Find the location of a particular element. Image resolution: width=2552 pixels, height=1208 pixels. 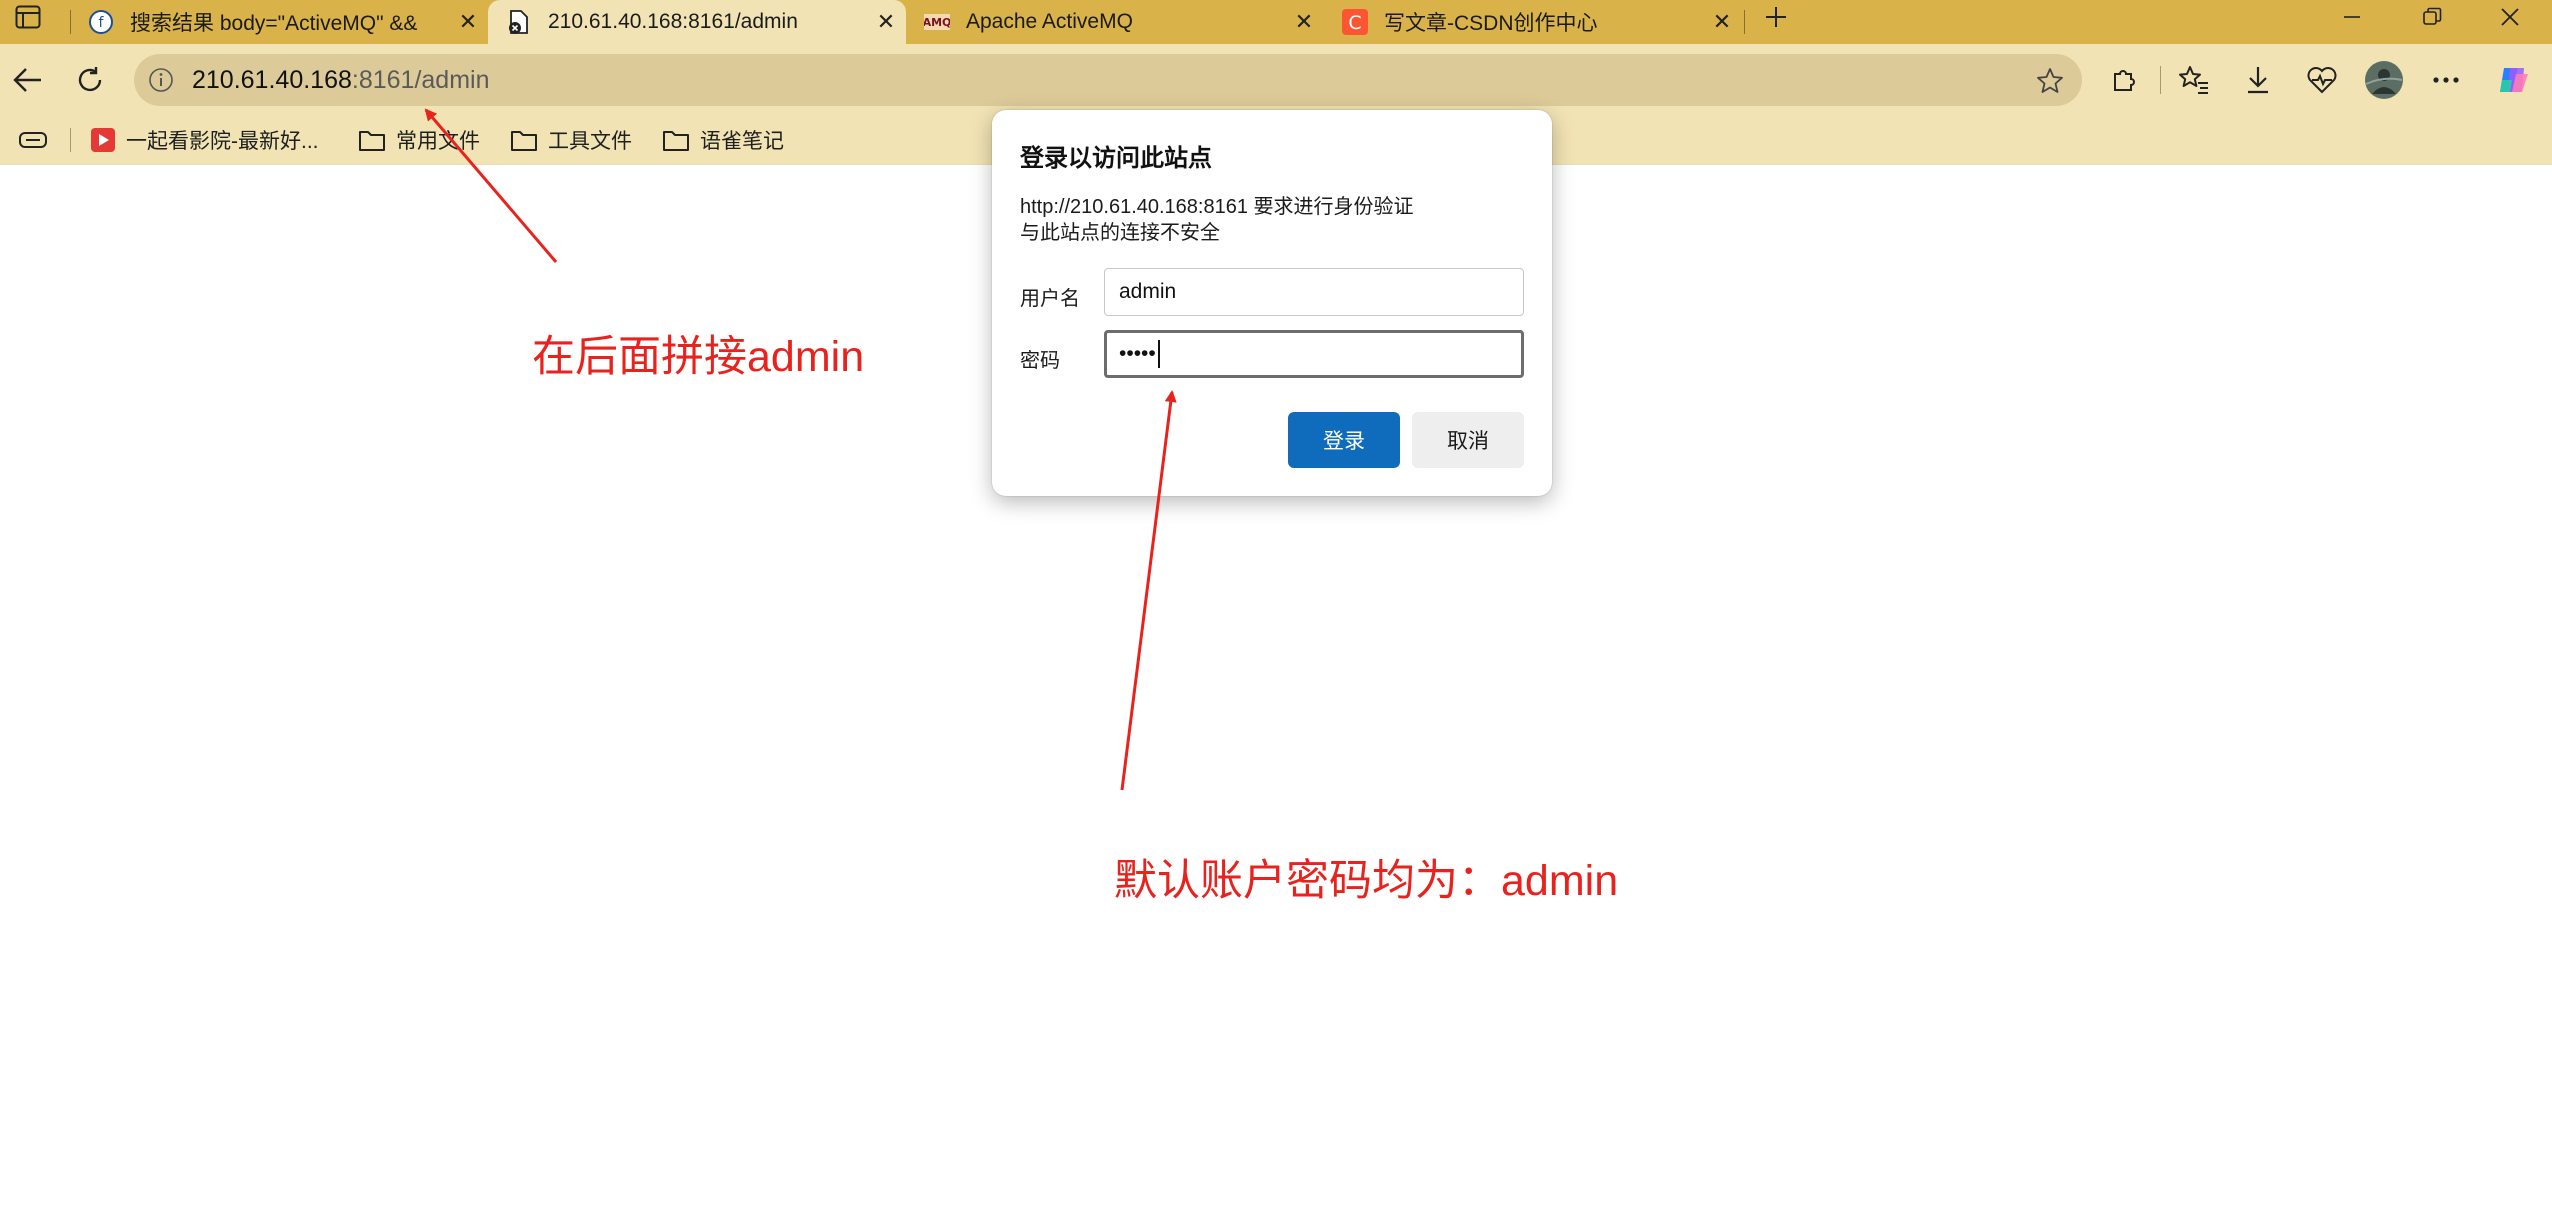

password-label: 密码 is located at coordinates (1040, 361).